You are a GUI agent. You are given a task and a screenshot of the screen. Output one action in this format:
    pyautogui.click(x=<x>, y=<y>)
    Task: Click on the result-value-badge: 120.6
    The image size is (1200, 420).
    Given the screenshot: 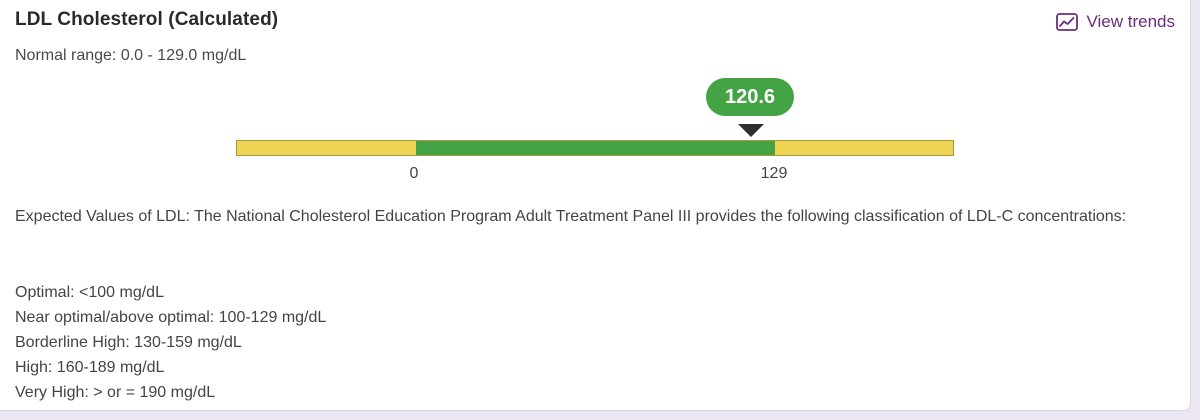 What is the action you would take?
    pyautogui.click(x=750, y=97)
    